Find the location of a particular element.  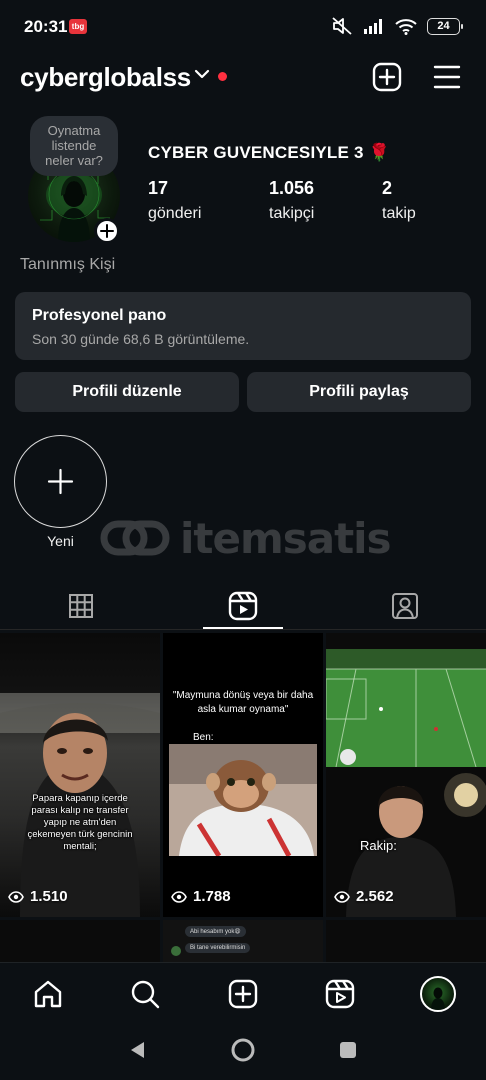

reel-thumbnail: Abi hesabım yok😩 Bi tane verebilirmisin is located at coordinates (243, 941).